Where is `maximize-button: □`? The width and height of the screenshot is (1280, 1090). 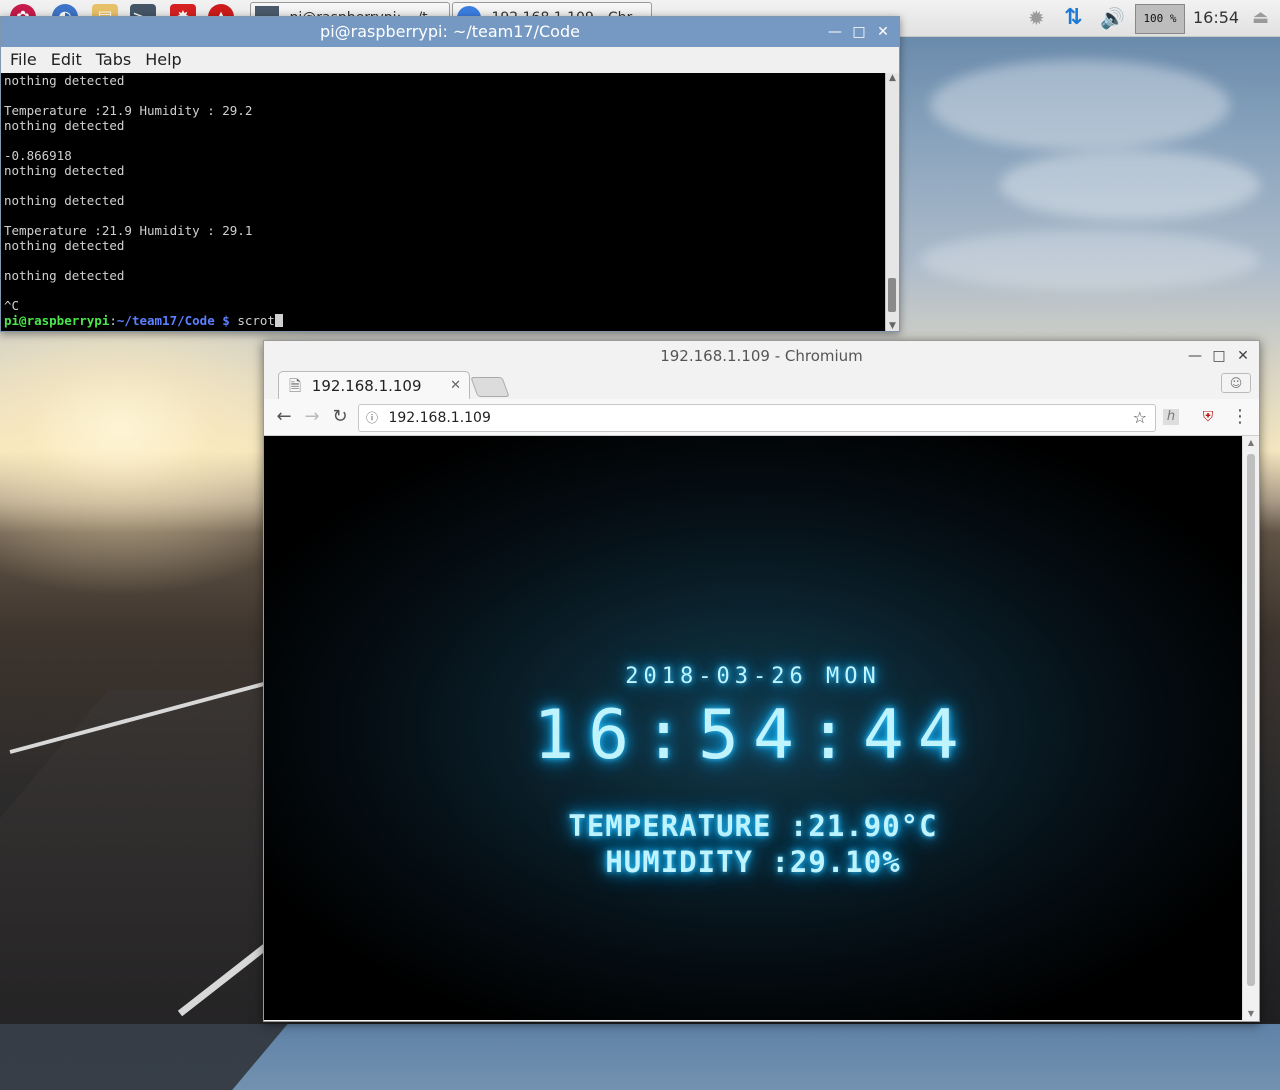 maximize-button: □ is located at coordinates (859, 32).